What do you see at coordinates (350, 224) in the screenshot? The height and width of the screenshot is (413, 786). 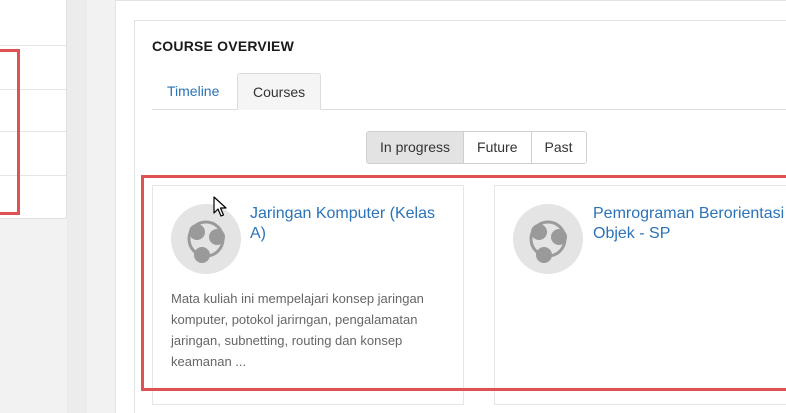 I see `course-title-link: Jaringan Komputer (Kelas A)` at bounding box center [350, 224].